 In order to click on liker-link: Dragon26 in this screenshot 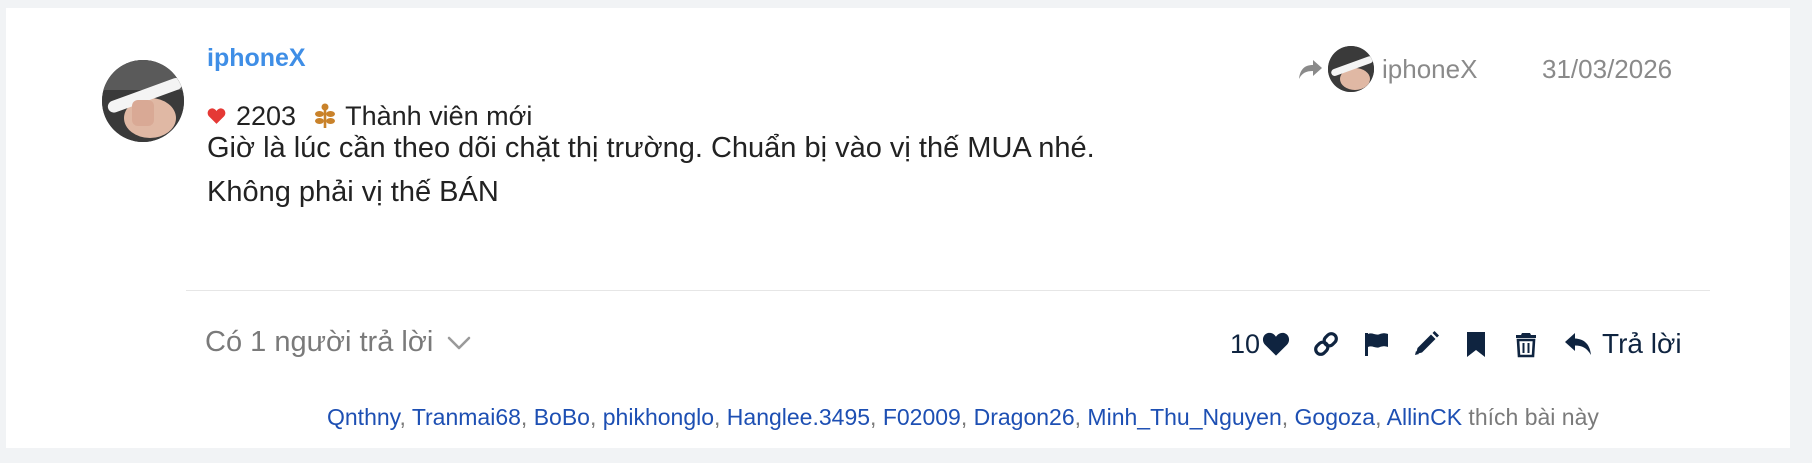, I will do `click(1024, 417)`.